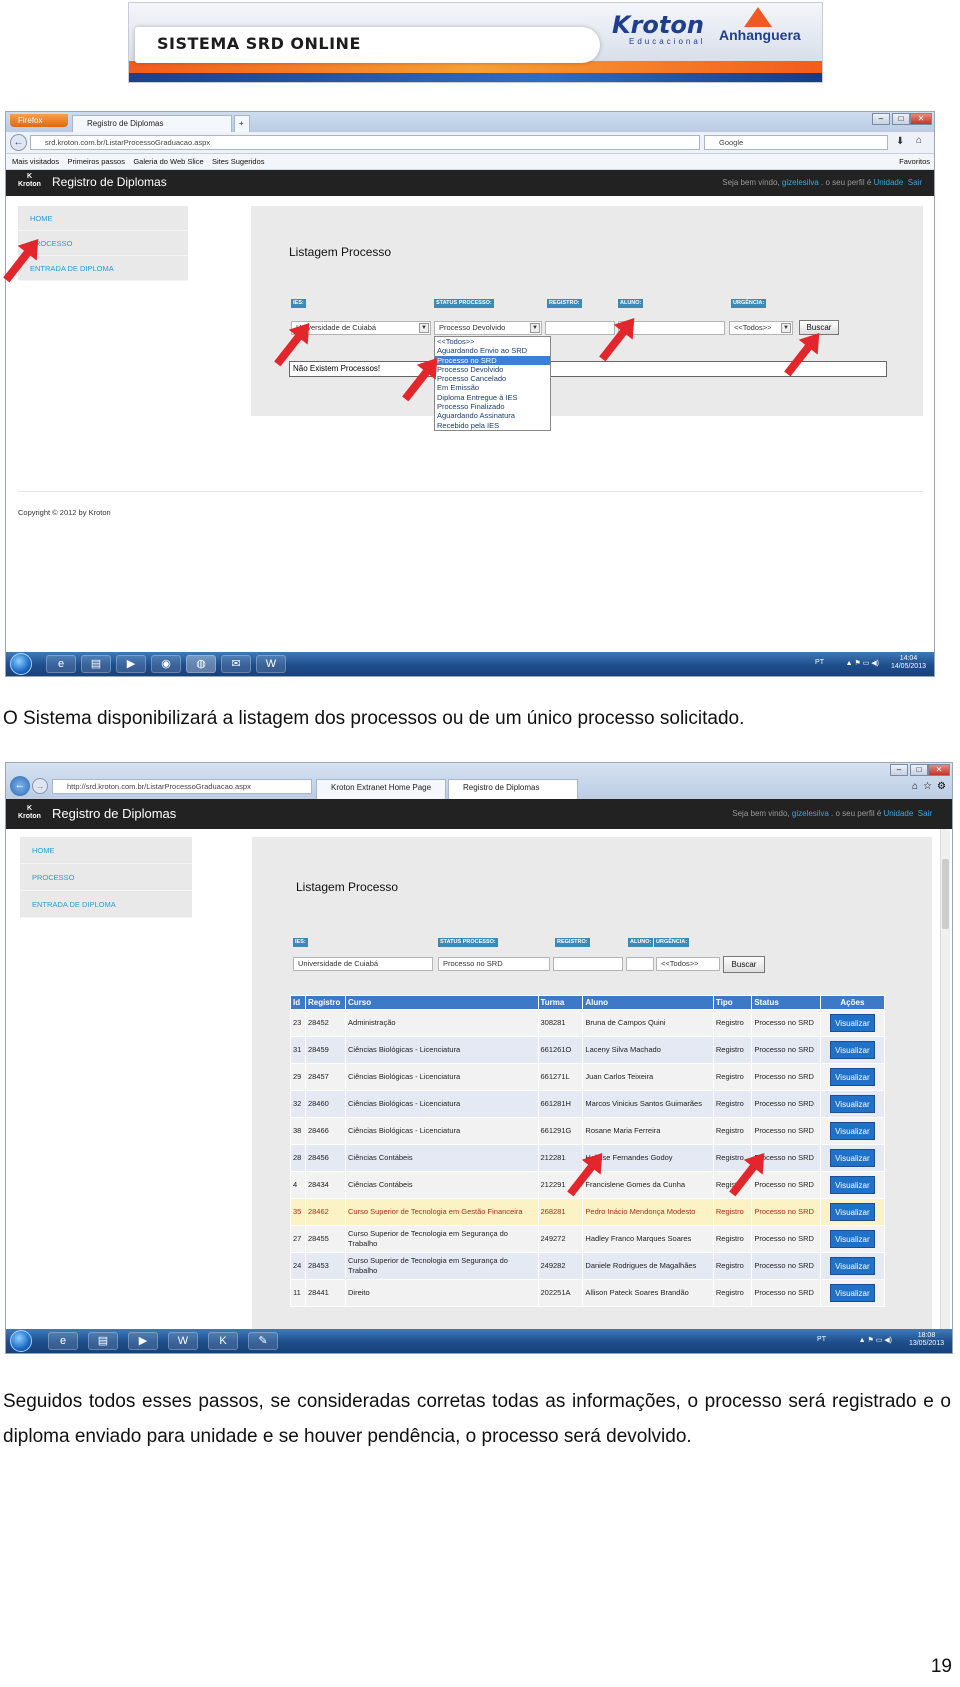  What do you see at coordinates (494, 964) in the screenshot?
I see `status-select: Processo no SRD` at bounding box center [494, 964].